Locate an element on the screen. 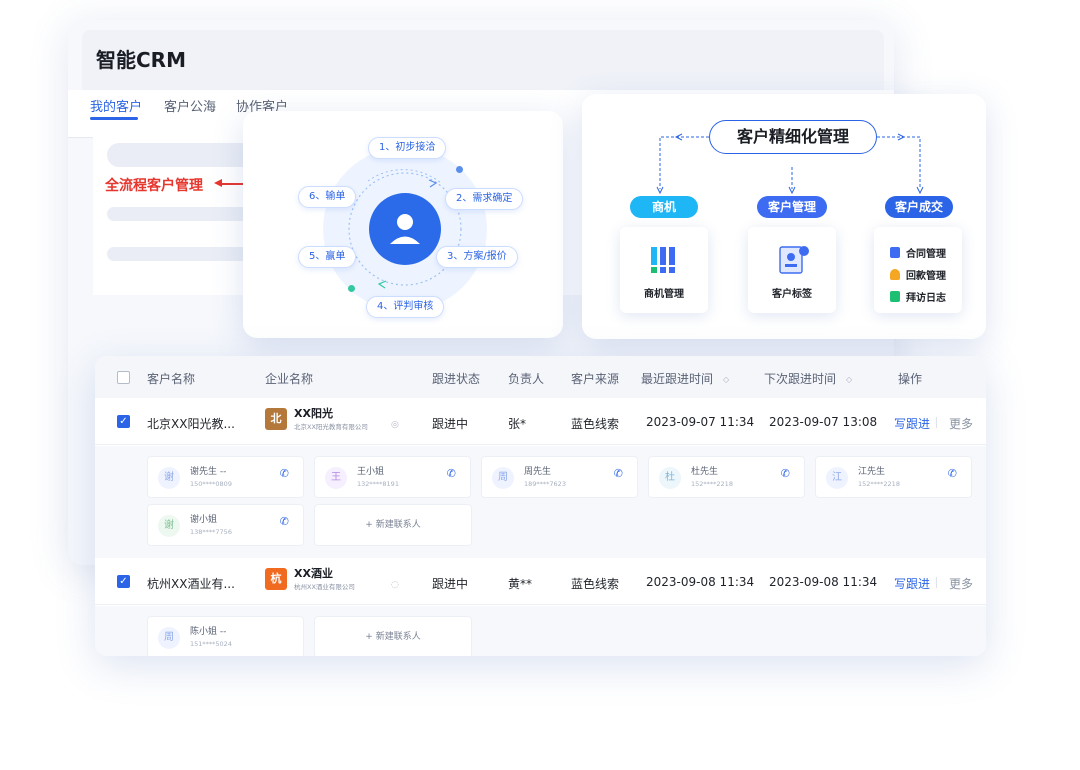  col-next-follow: 下次跟进时间 ◇ is located at coordinates (808, 378).